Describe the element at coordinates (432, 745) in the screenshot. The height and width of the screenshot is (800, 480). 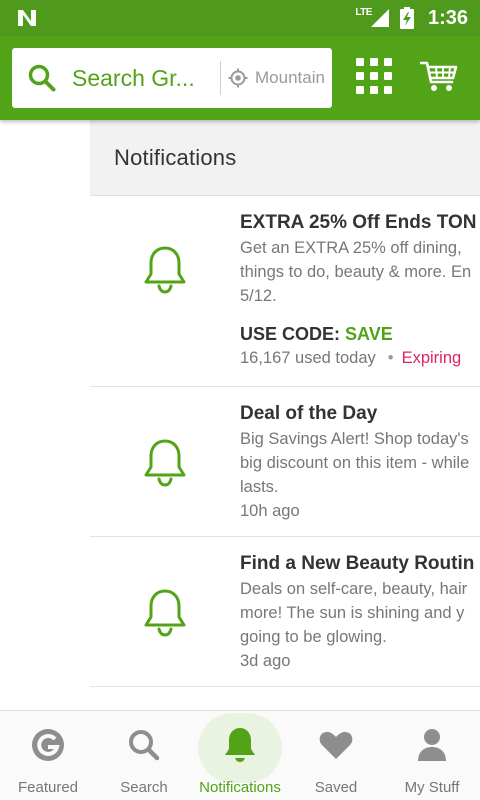
I see `person-icon` at that location.